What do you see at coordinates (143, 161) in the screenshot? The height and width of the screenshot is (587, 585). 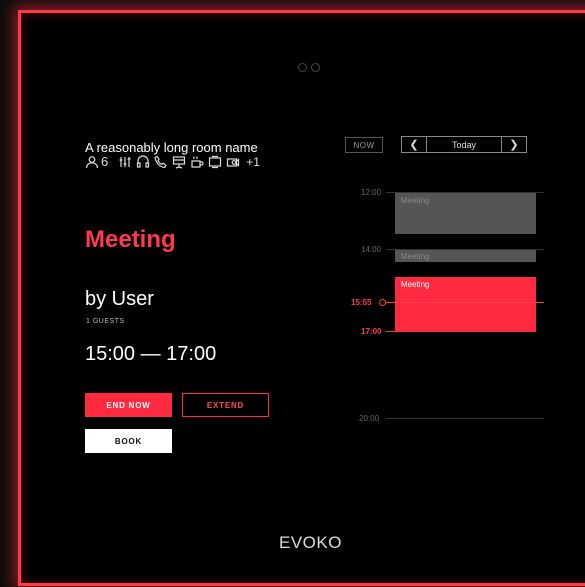 I see `headset-icon` at bounding box center [143, 161].